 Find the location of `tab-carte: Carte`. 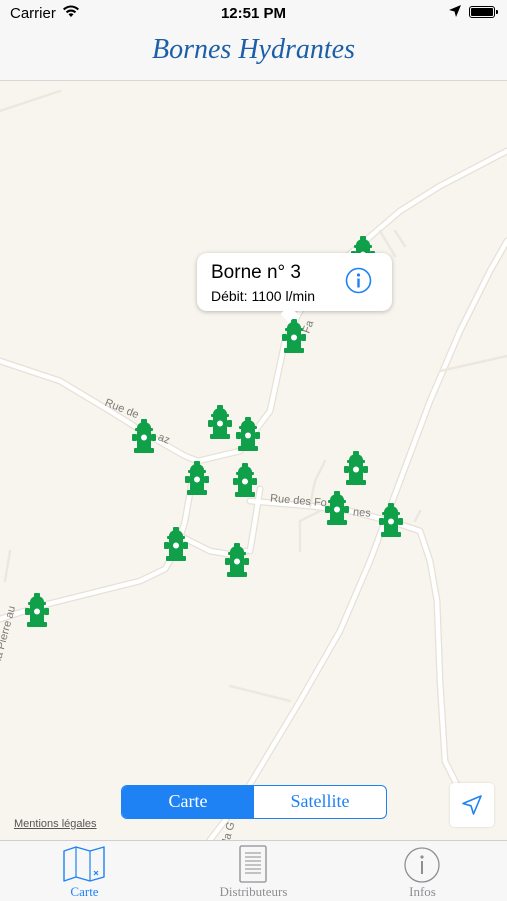

tab-carte: Carte is located at coordinates (84, 871).